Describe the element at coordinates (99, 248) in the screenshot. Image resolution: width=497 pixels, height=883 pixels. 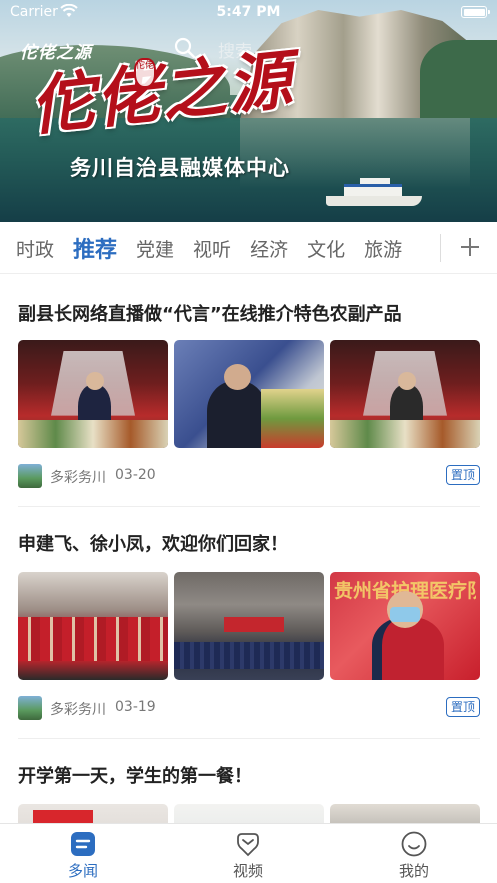
I see `tab-tuijian: 推荐` at that location.